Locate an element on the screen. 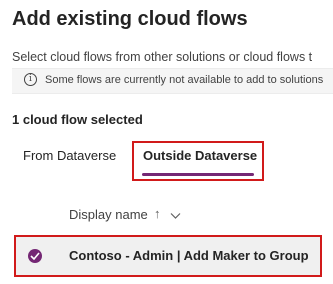 This screenshot has width=333, height=284. selected-count: 1 cloud flow selected is located at coordinates (77, 119).